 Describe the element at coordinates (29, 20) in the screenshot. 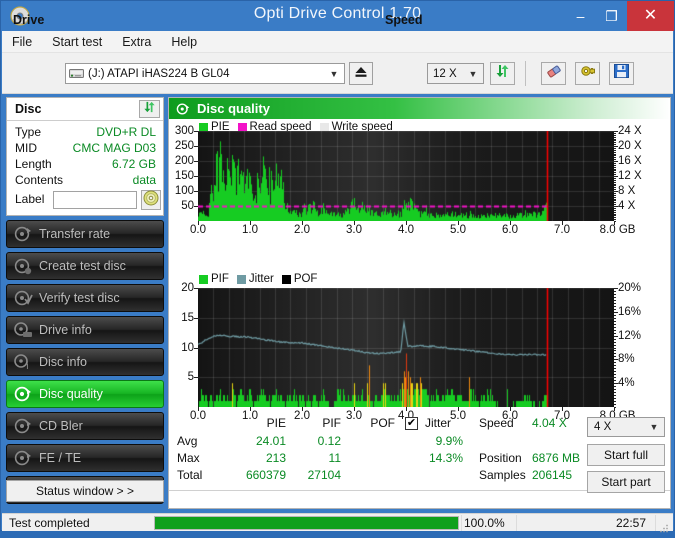

I see `drive-label: Drive` at that location.